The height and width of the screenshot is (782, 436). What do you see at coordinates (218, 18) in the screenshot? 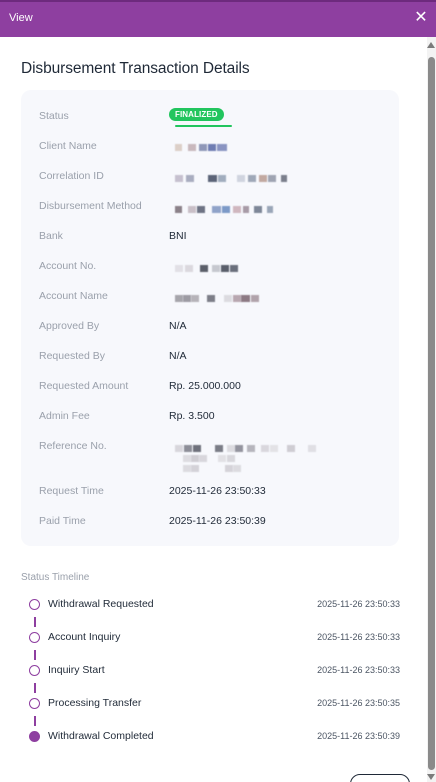
I see `modal-header: View ✕` at bounding box center [218, 18].